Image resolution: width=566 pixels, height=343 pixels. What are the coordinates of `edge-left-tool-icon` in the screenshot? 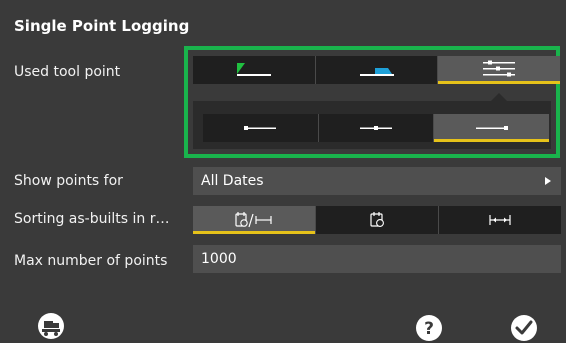 It's located at (253, 69).